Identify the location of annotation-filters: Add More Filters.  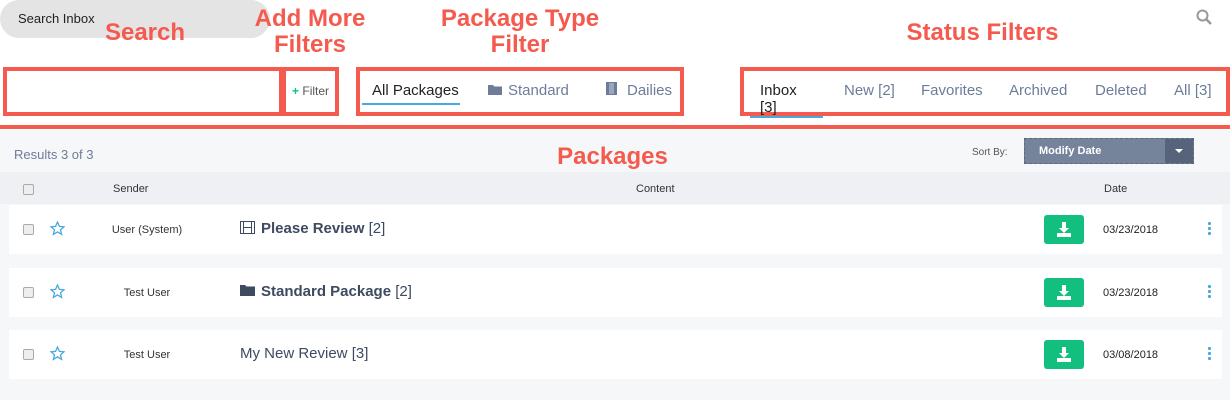
(310, 32).